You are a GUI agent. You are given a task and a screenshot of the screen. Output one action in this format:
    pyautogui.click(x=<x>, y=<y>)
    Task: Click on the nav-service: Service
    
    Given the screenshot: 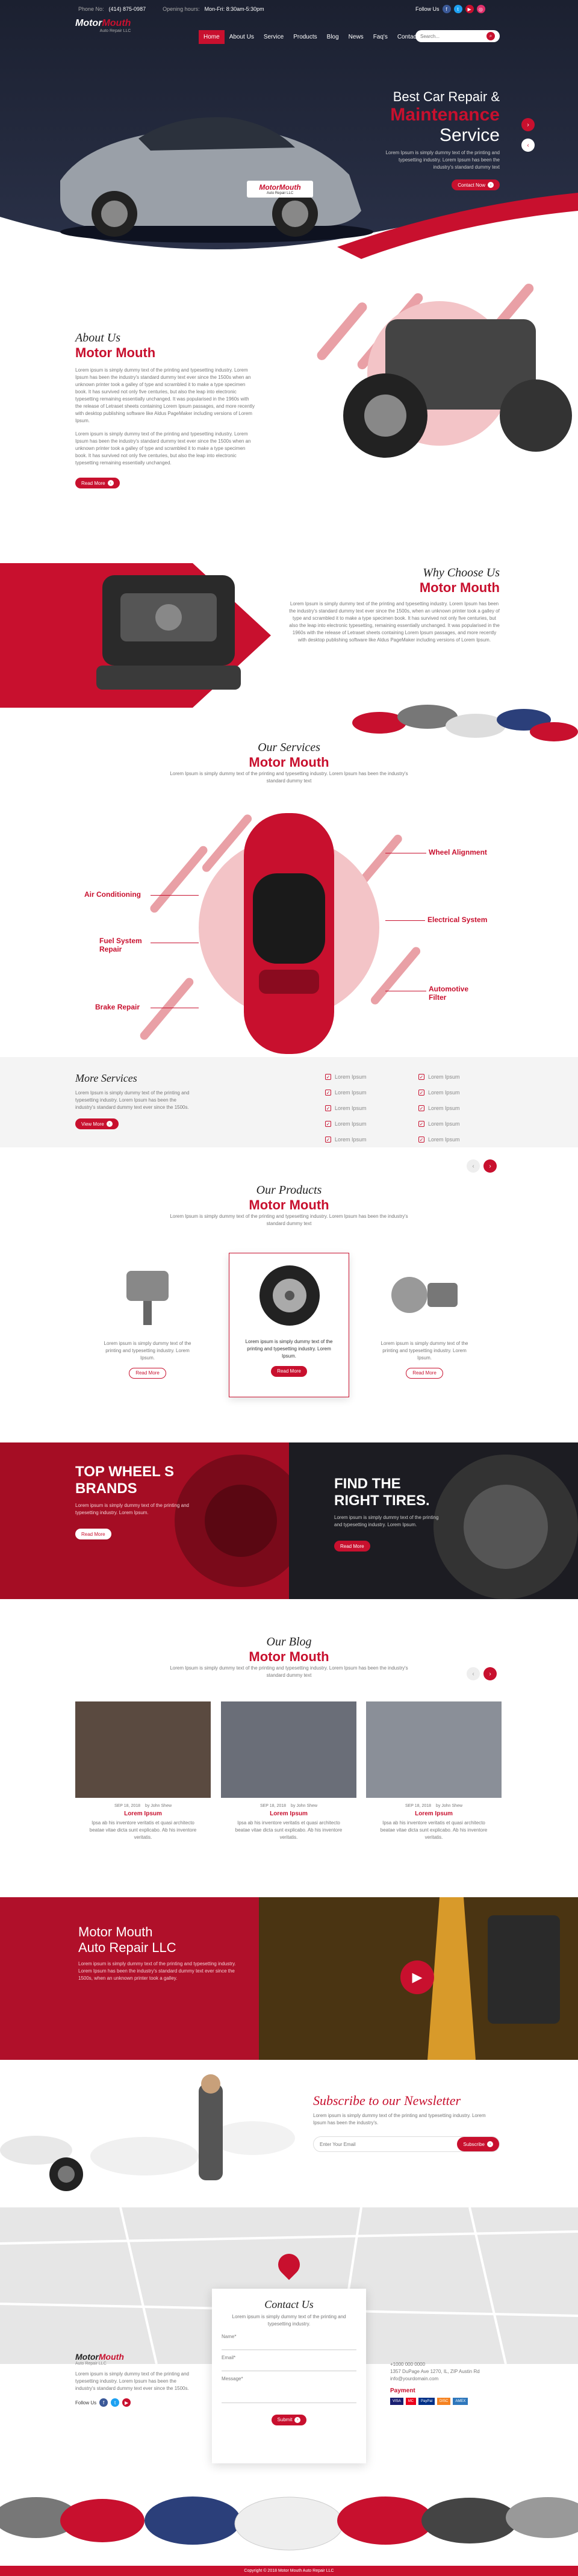 What is the action you would take?
    pyautogui.click(x=273, y=37)
    